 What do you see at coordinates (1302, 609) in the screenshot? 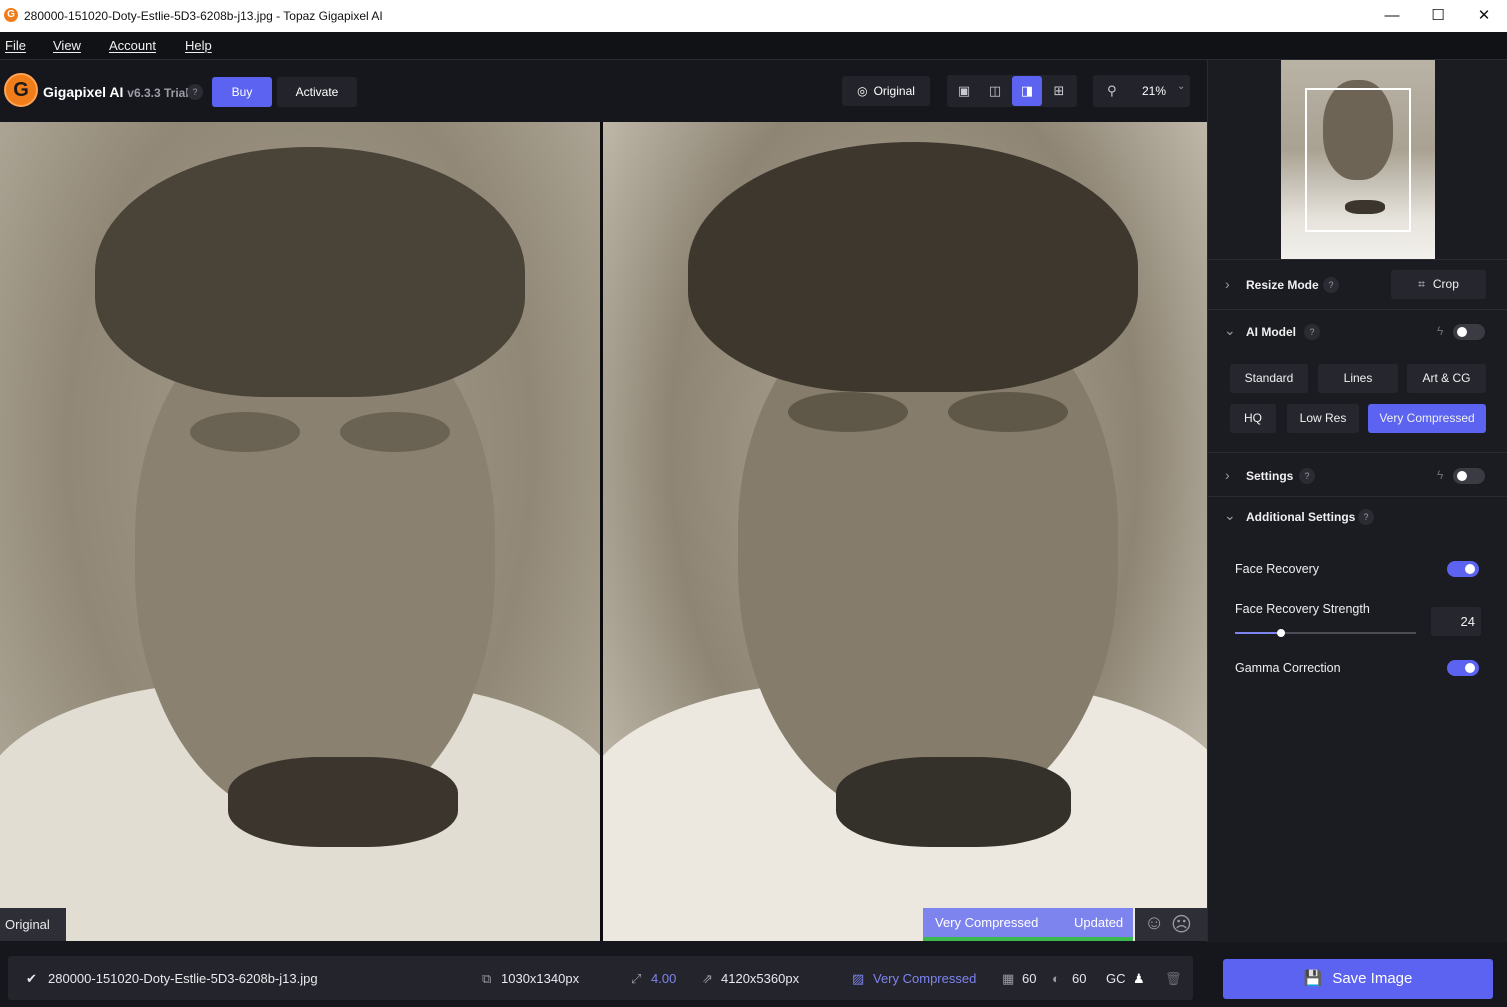
I see `face-recovery-strength-label: Face Recovery Strength` at bounding box center [1302, 609].